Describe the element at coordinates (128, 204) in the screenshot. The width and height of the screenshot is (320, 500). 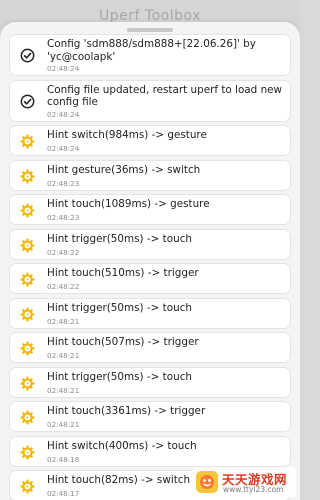
I see `log-entry-message: Hint touch(1089ms) -> gesture` at that location.